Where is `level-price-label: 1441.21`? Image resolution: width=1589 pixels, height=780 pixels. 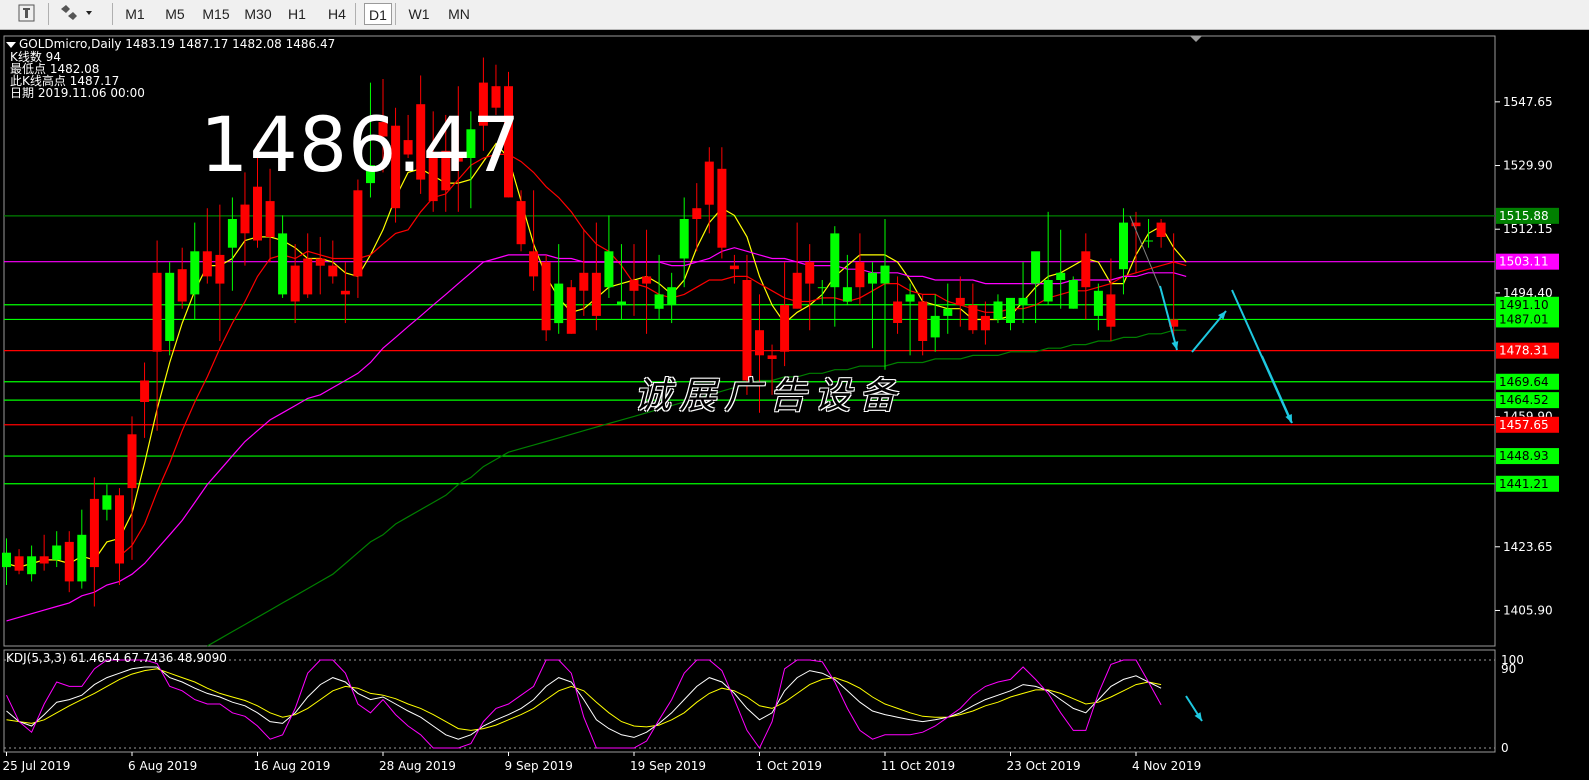 level-price-label: 1441.21 is located at coordinates (1524, 484).